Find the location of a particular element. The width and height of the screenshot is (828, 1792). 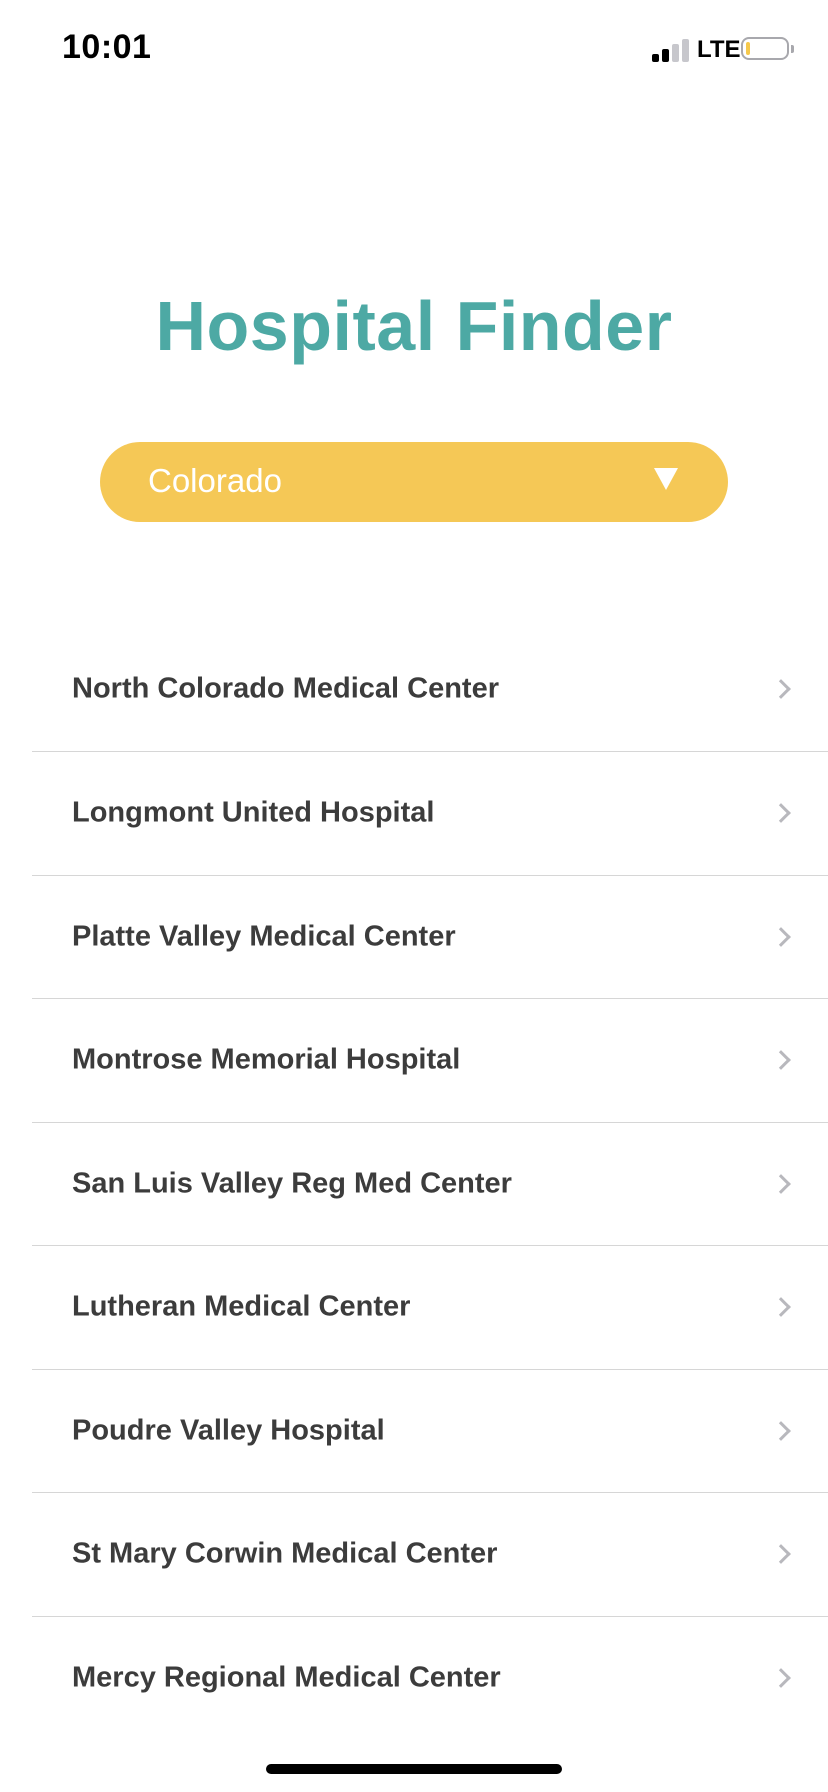

triangle-down-icon is located at coordinates (666, 479).